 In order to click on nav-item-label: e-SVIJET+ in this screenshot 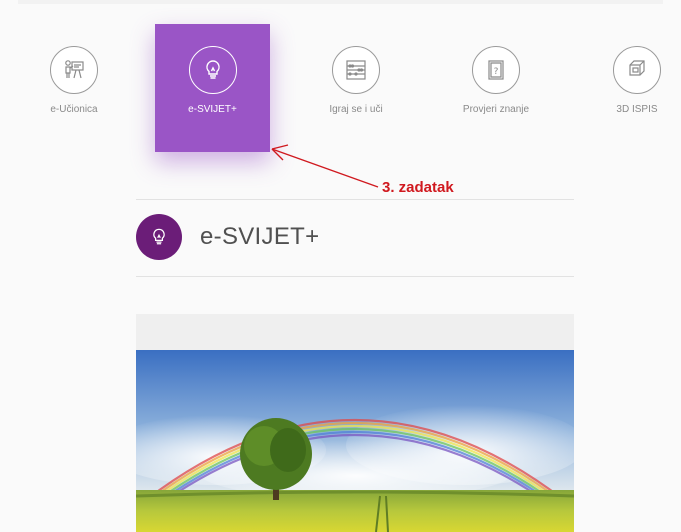, I will do `click(212, 109)`.